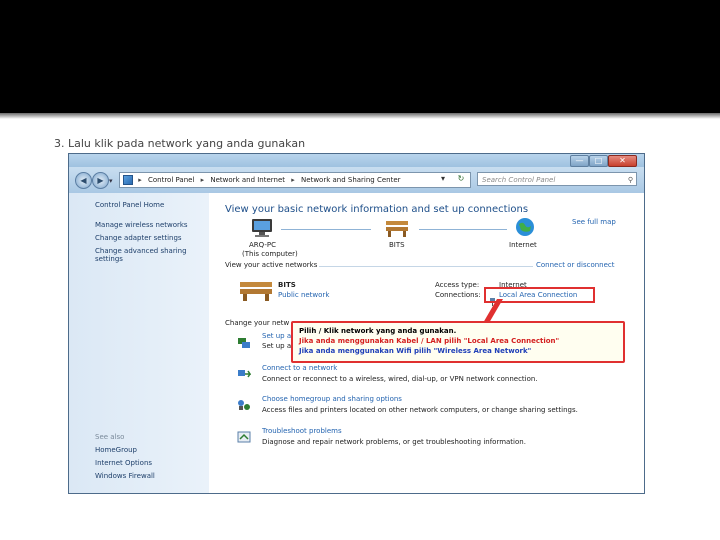 The image size is (720, 540). Describe the element at coordinates (100, 180) in the screenshot. I see `forward-button: ▶` at that location.